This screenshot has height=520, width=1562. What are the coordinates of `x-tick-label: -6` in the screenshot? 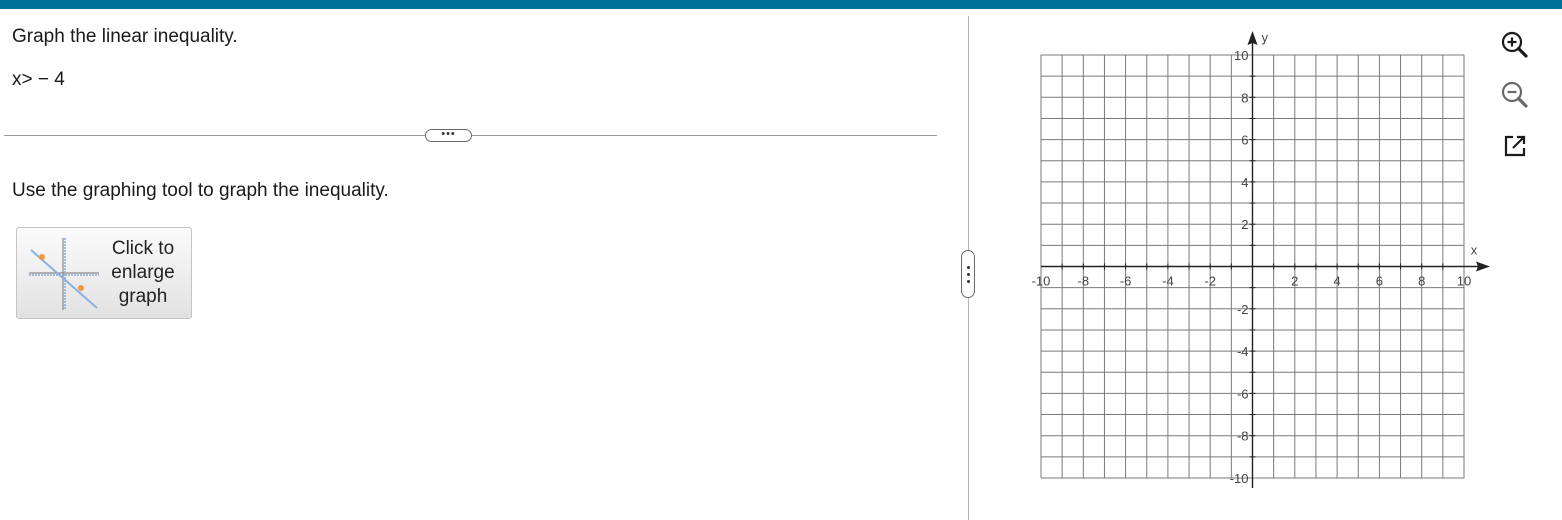 It's located at (1126, 281).